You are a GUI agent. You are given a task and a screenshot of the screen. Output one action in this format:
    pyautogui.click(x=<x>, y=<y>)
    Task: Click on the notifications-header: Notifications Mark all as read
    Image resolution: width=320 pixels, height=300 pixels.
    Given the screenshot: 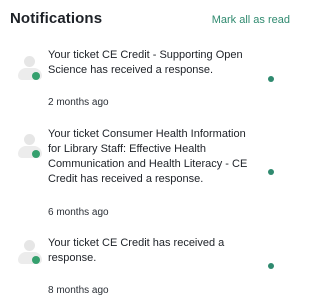 What is the action you would take?
    pyautogui.click(x=150, y=20)
    